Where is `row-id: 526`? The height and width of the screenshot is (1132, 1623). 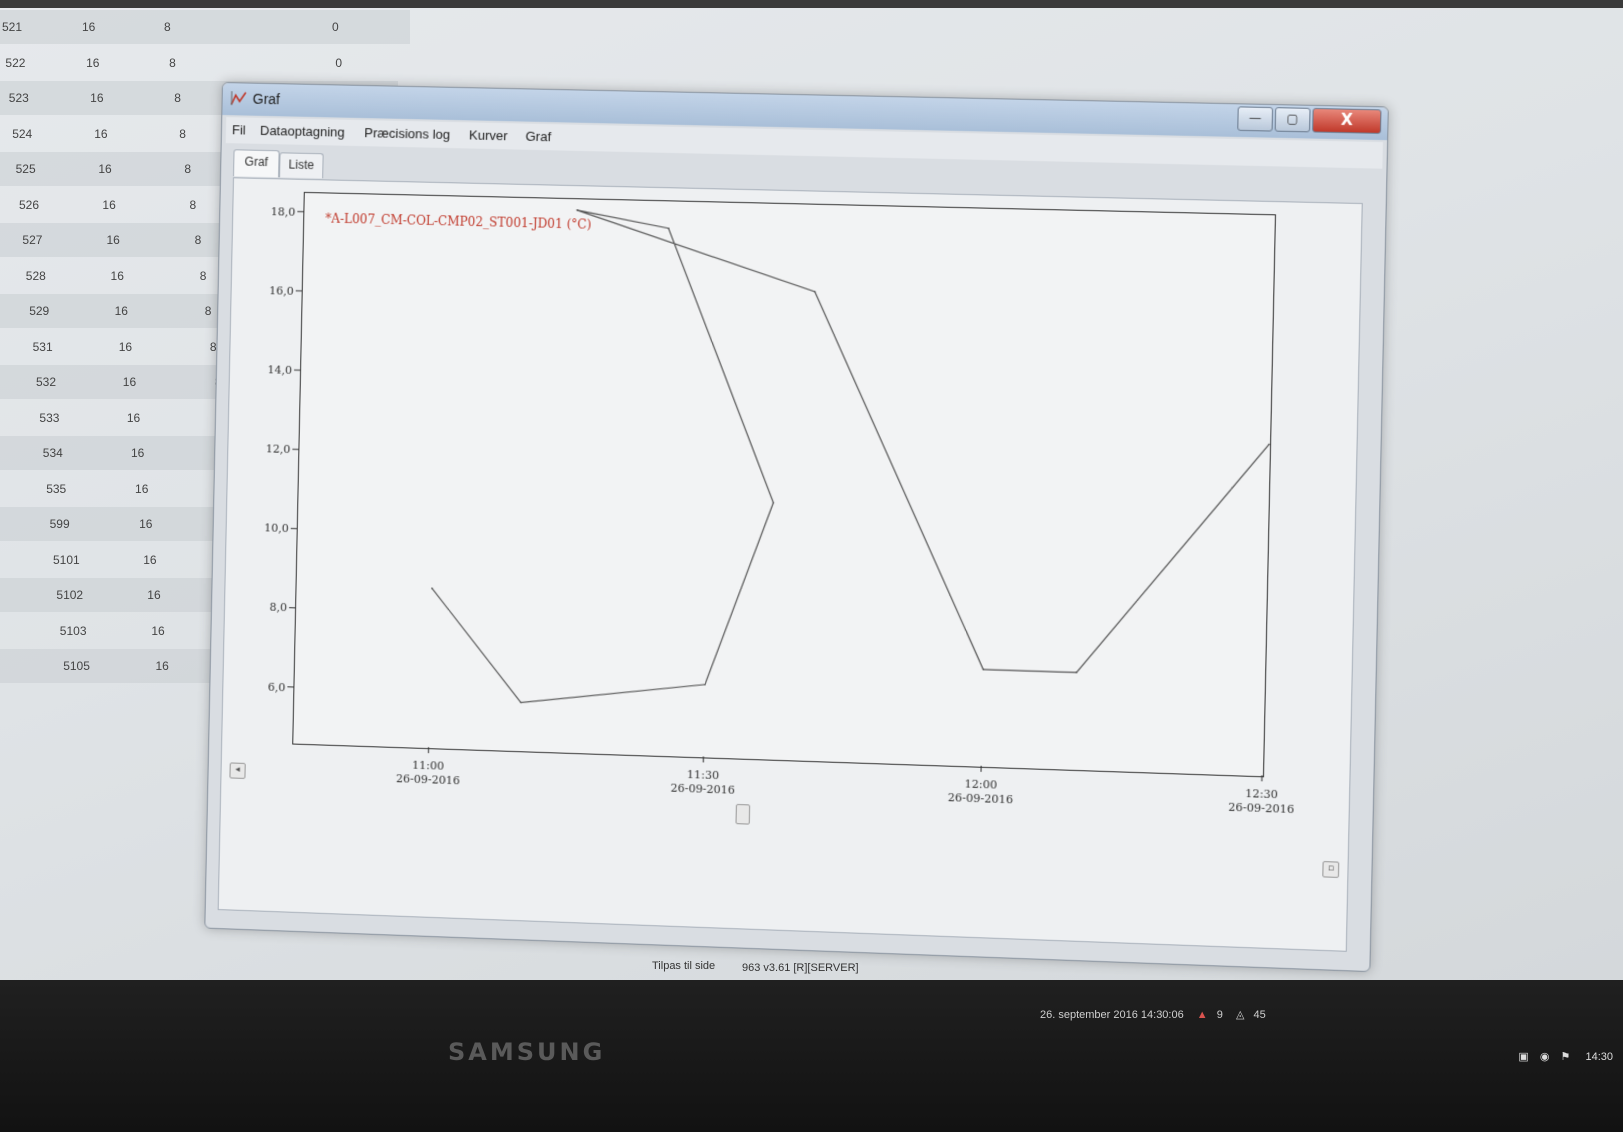 row-id: 526 is located at coordinates (29, 204).